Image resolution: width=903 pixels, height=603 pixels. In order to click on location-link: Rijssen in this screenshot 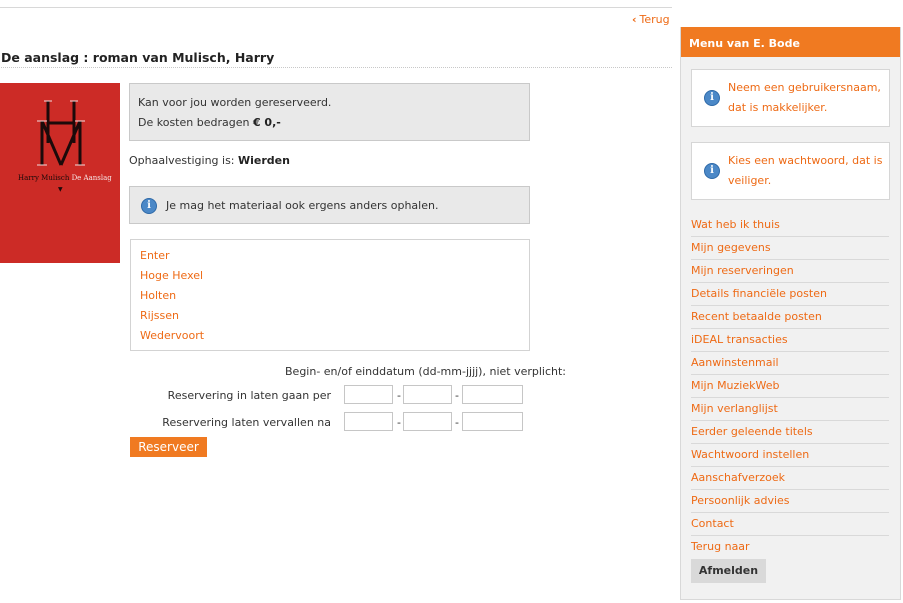, I will do `click(159, 315)`.